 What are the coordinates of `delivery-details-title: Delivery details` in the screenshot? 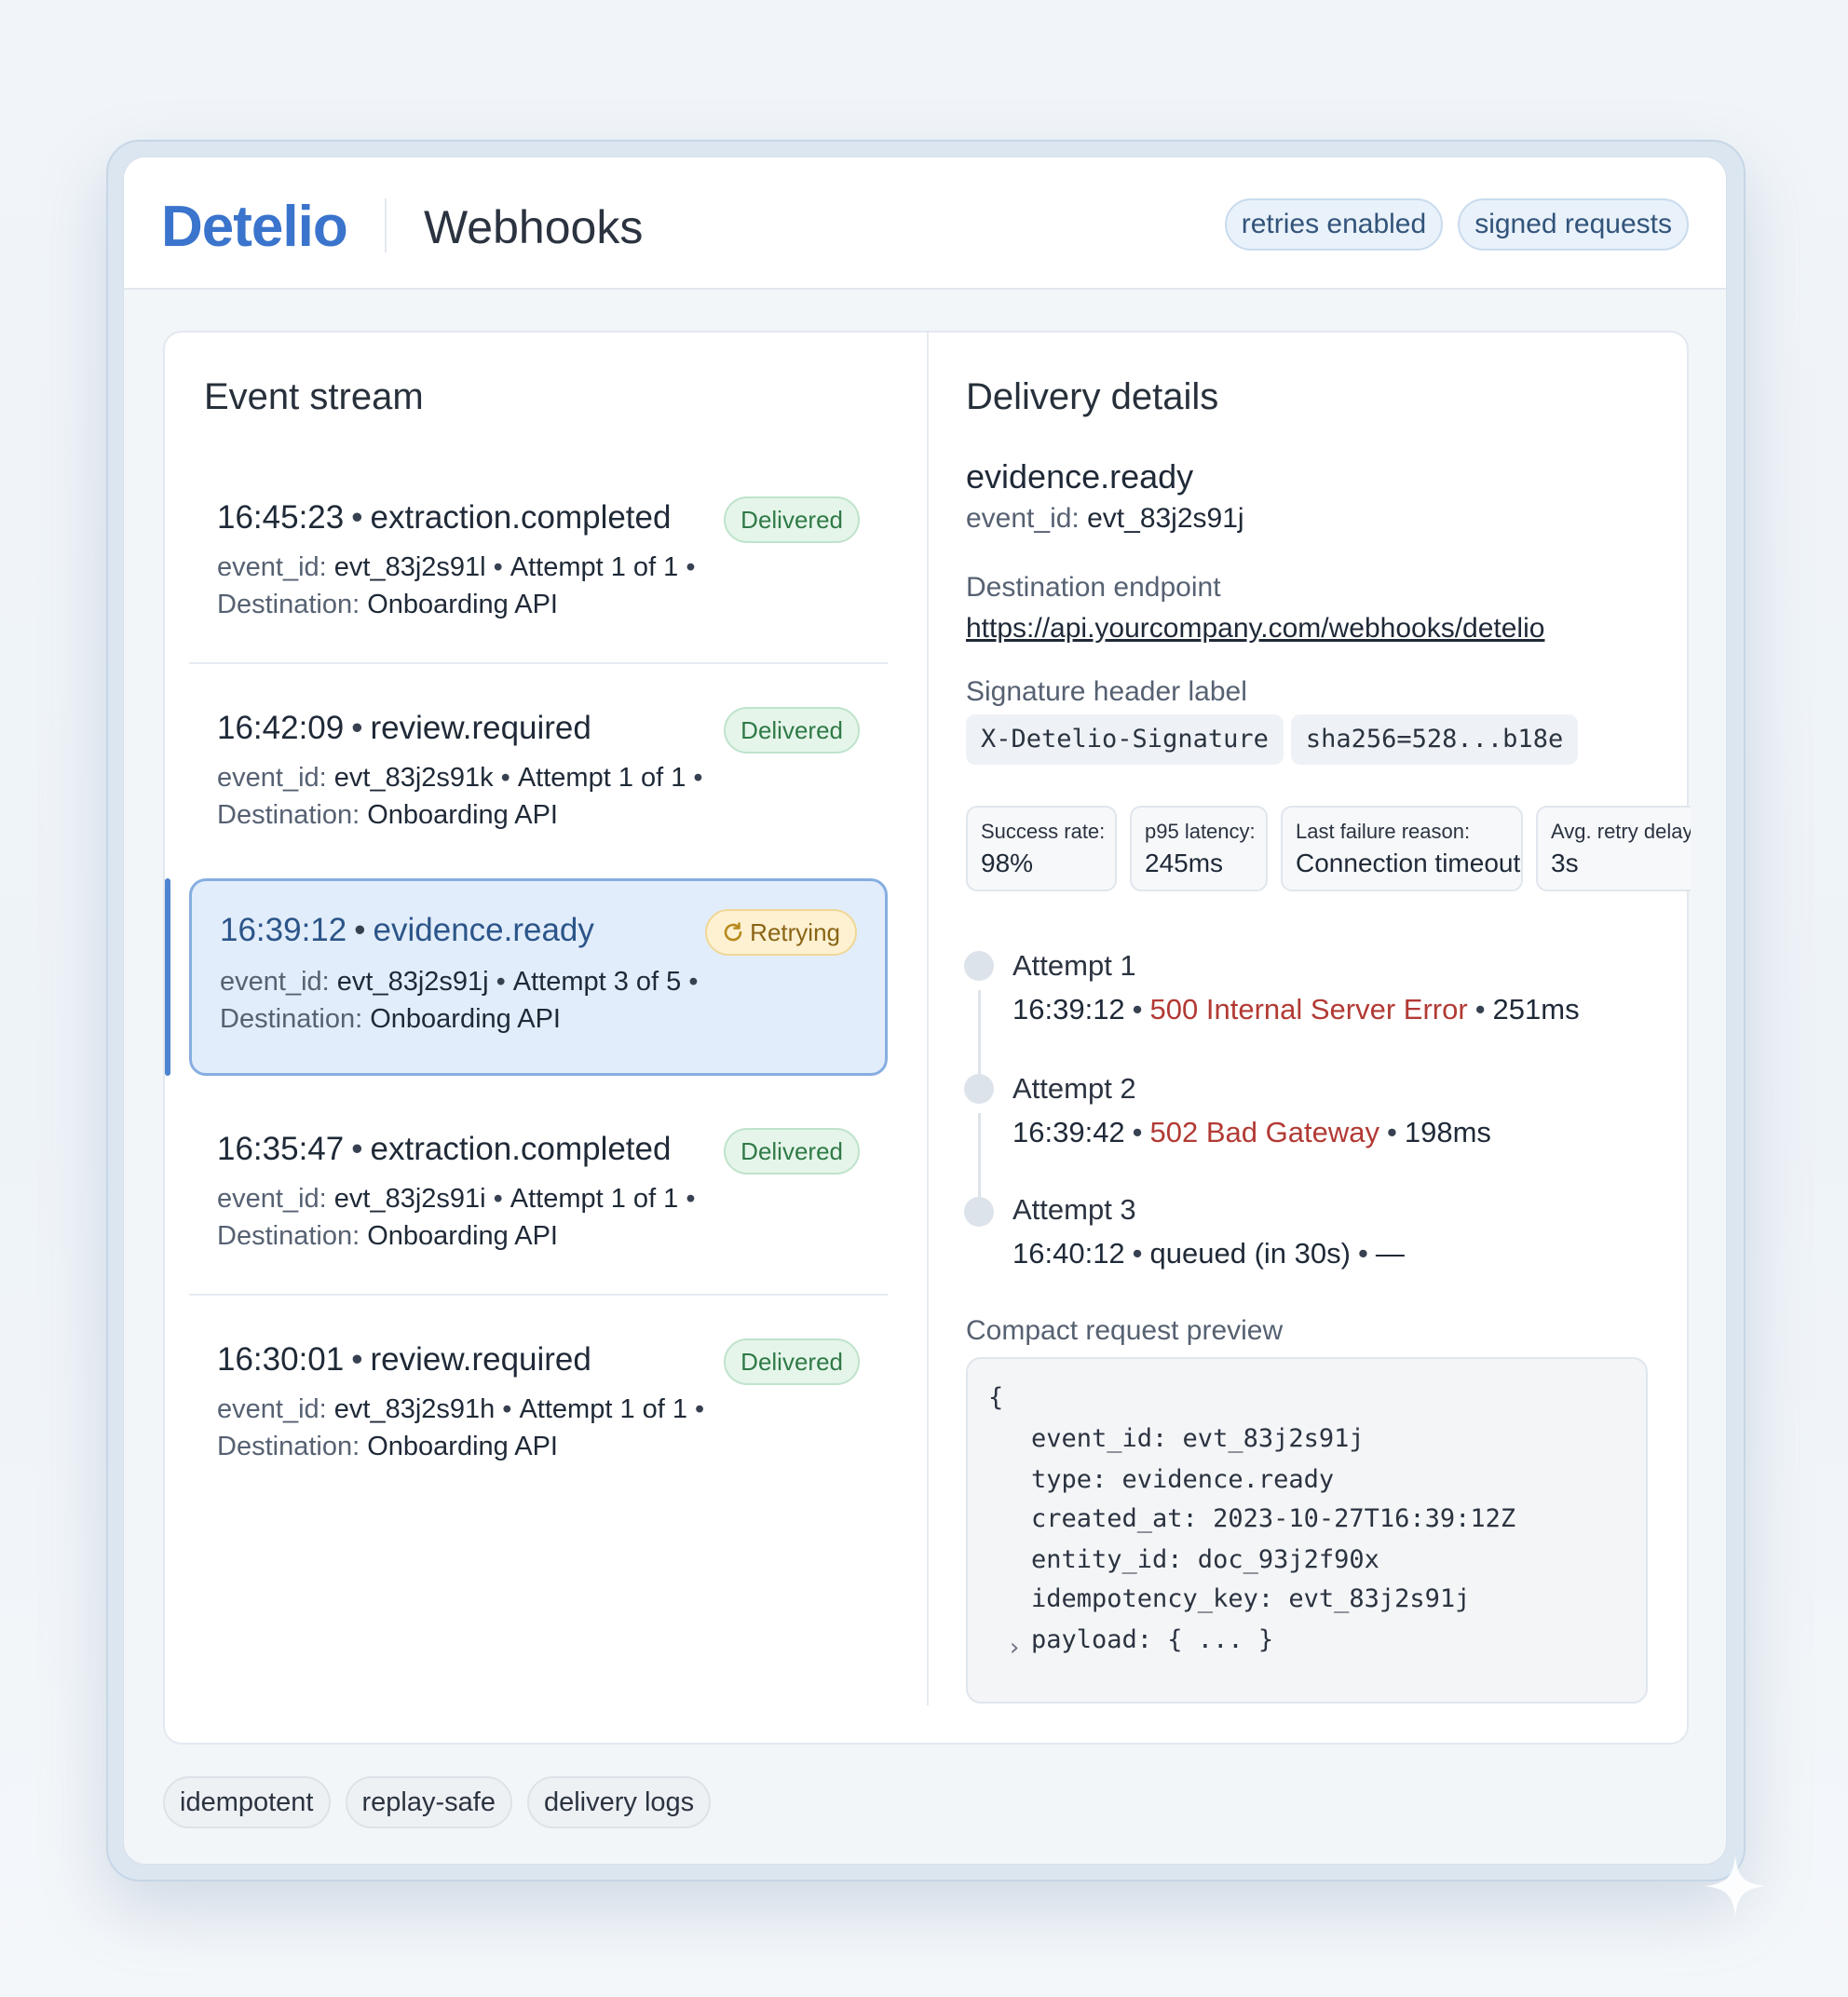 It's located at (1092, 396).